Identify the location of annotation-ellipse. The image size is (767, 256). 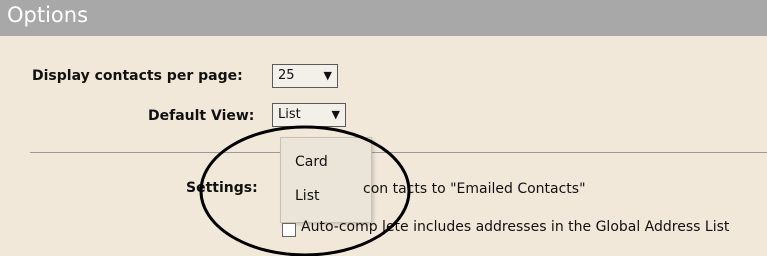
(305, 190).